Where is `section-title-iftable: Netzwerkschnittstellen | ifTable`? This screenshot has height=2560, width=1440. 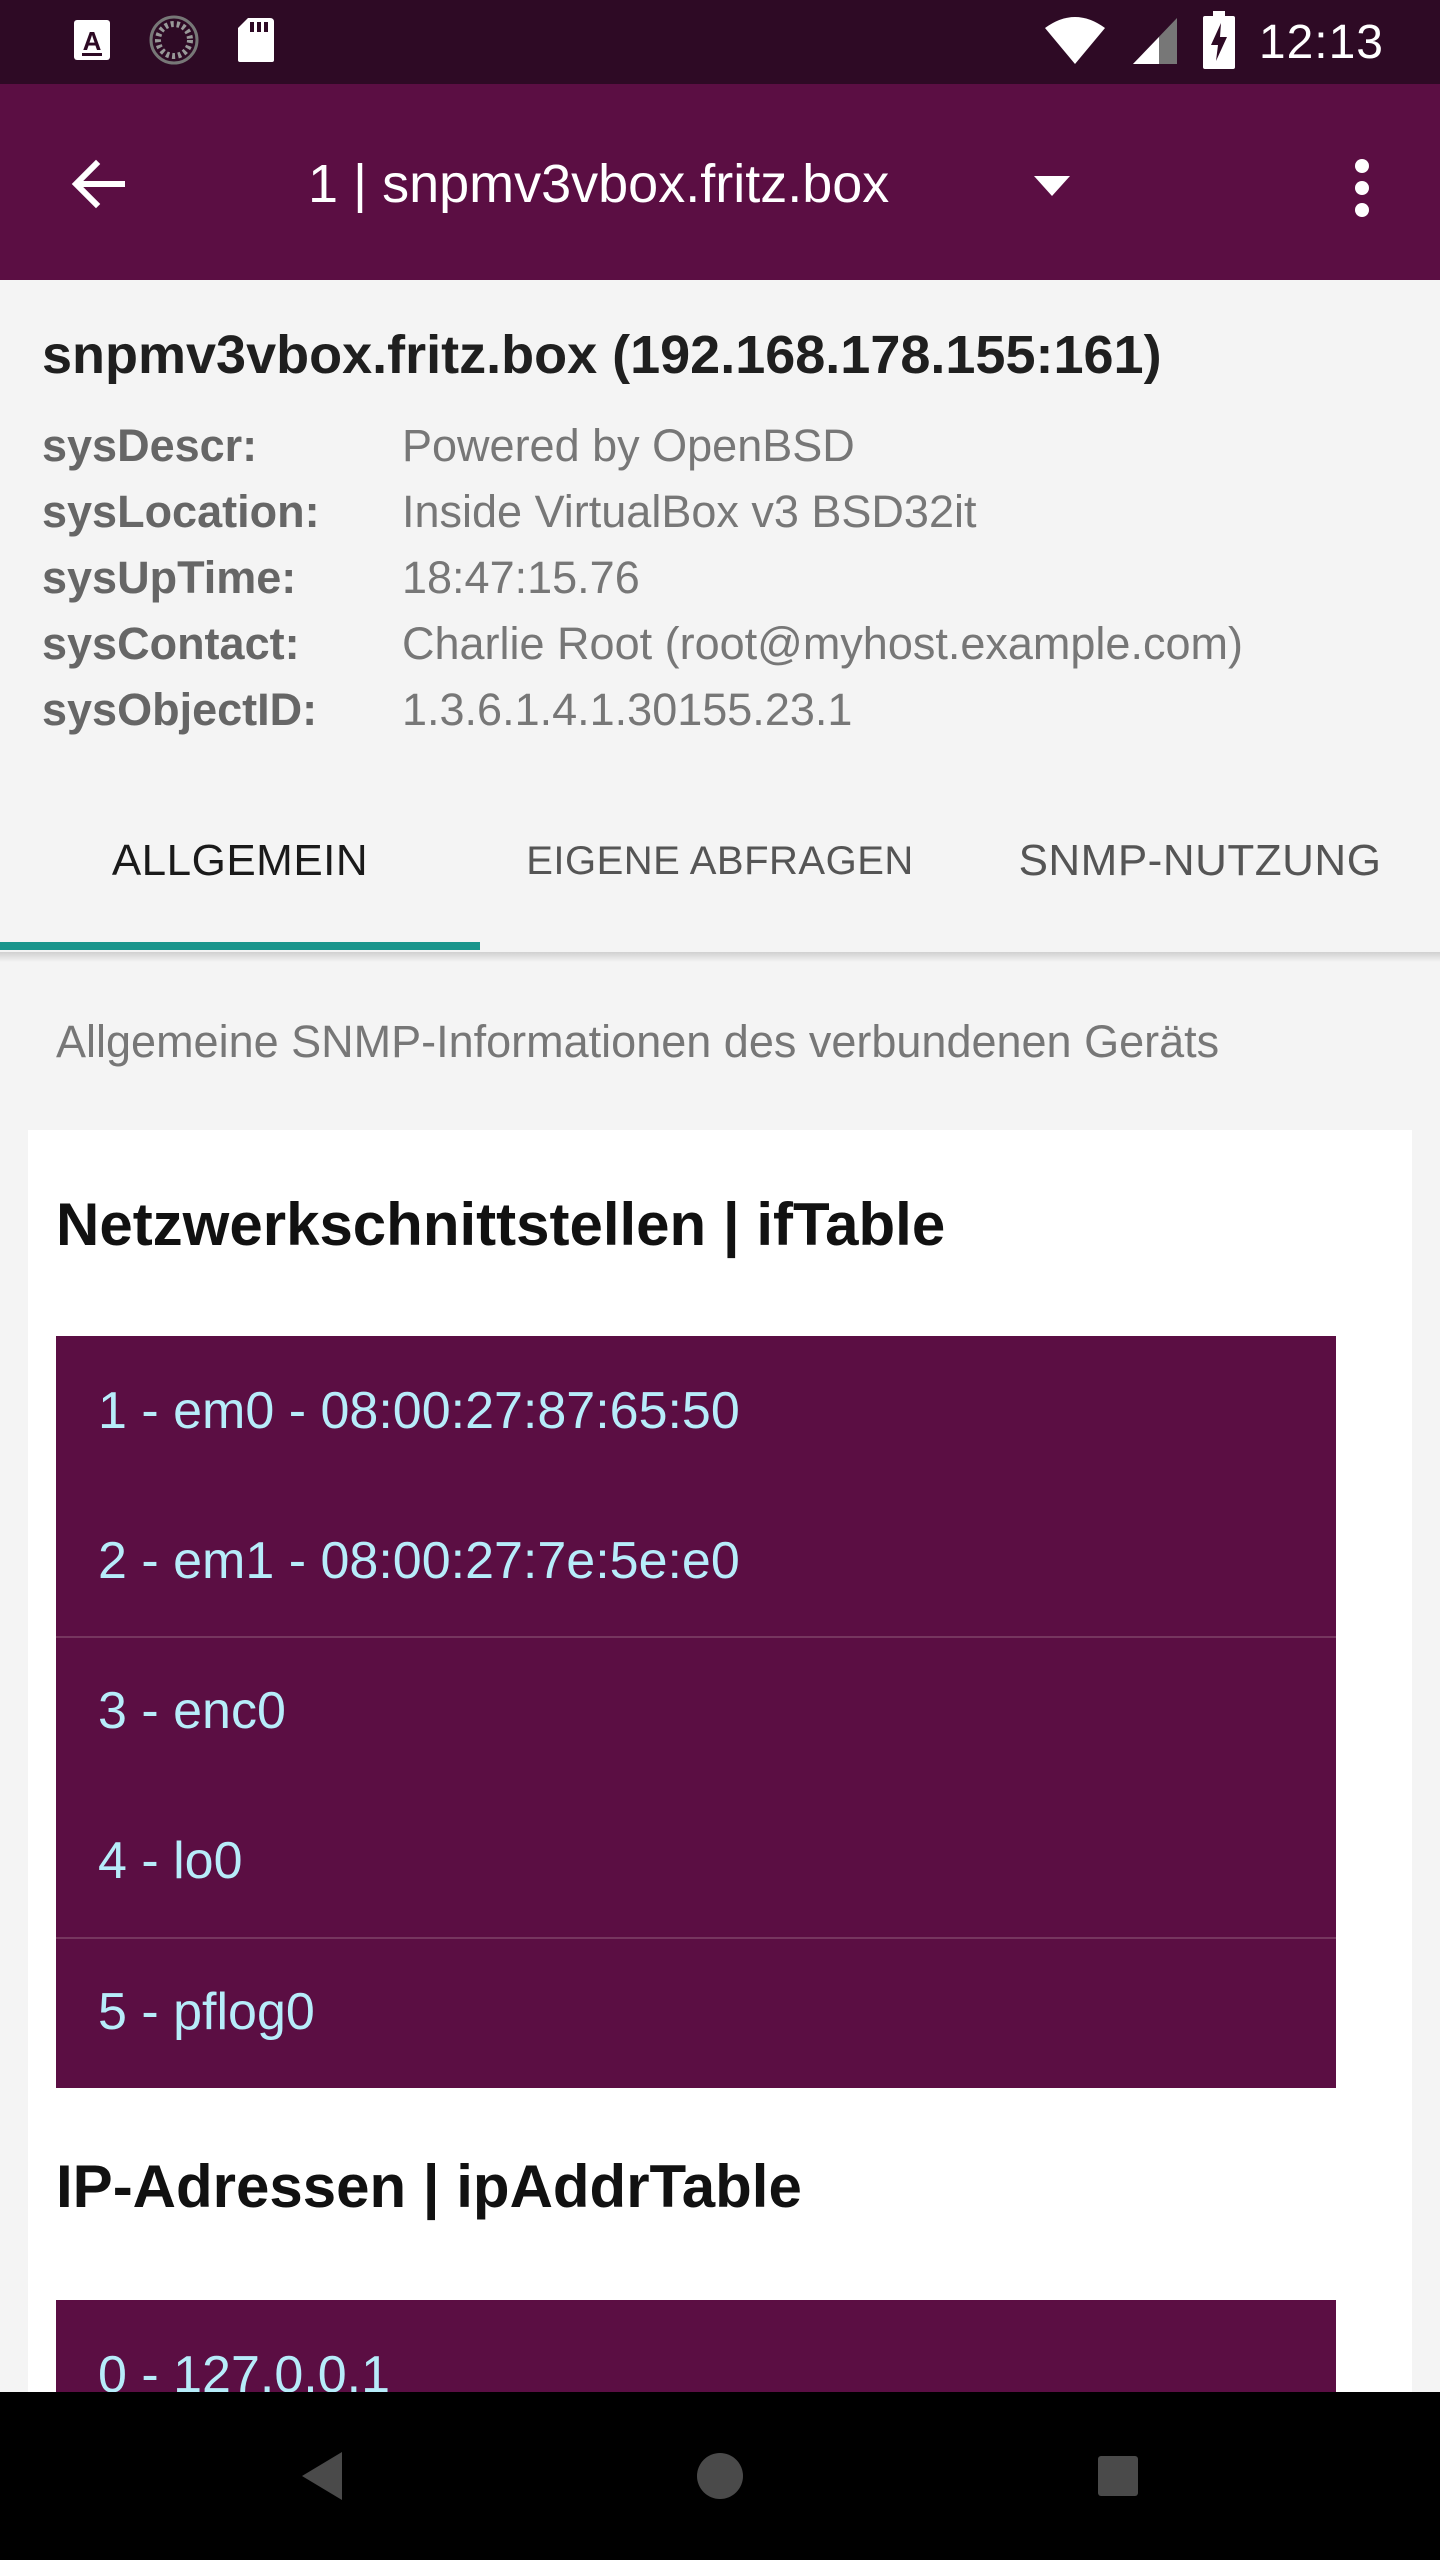 section-title-iftable: Netzwerkschnittstellen | ifTable is located at coordinates (501, 1224).